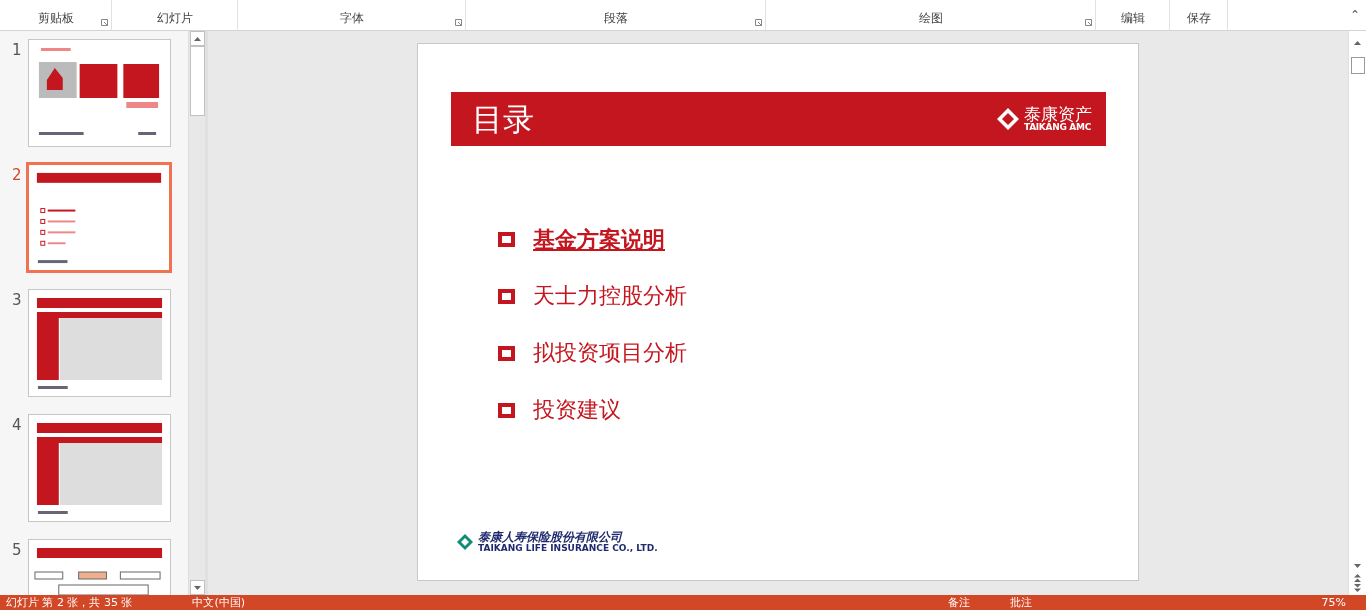 This screenshot has width=1366, height=610. Describe the element at coordinates (17, 300) in the screenshot. I see `slide-number: 3` at that location.